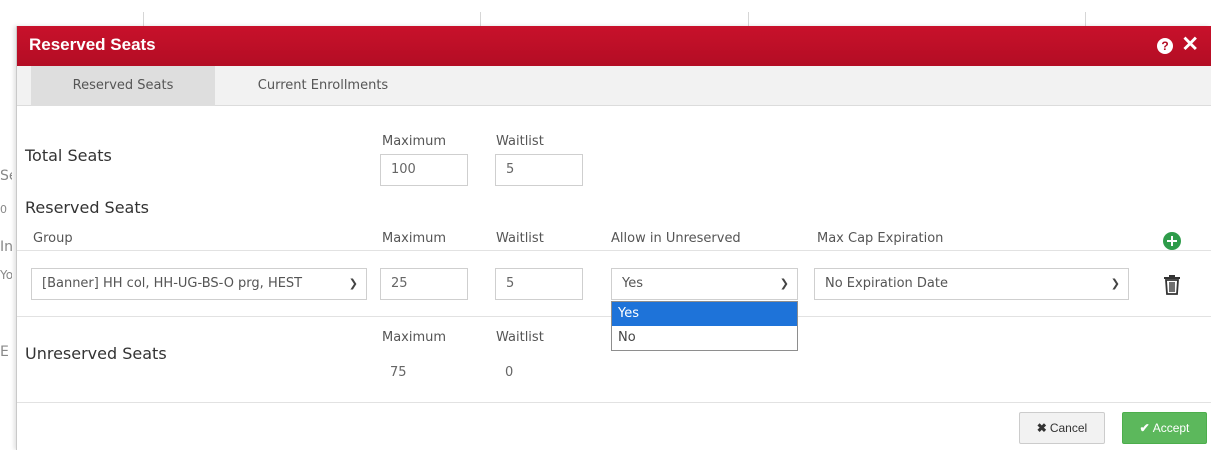 The width and height of the screenshot is (1211, 450). I want to click on unreserved-seats-heading: Unreserved Seats, so click(96, 353).